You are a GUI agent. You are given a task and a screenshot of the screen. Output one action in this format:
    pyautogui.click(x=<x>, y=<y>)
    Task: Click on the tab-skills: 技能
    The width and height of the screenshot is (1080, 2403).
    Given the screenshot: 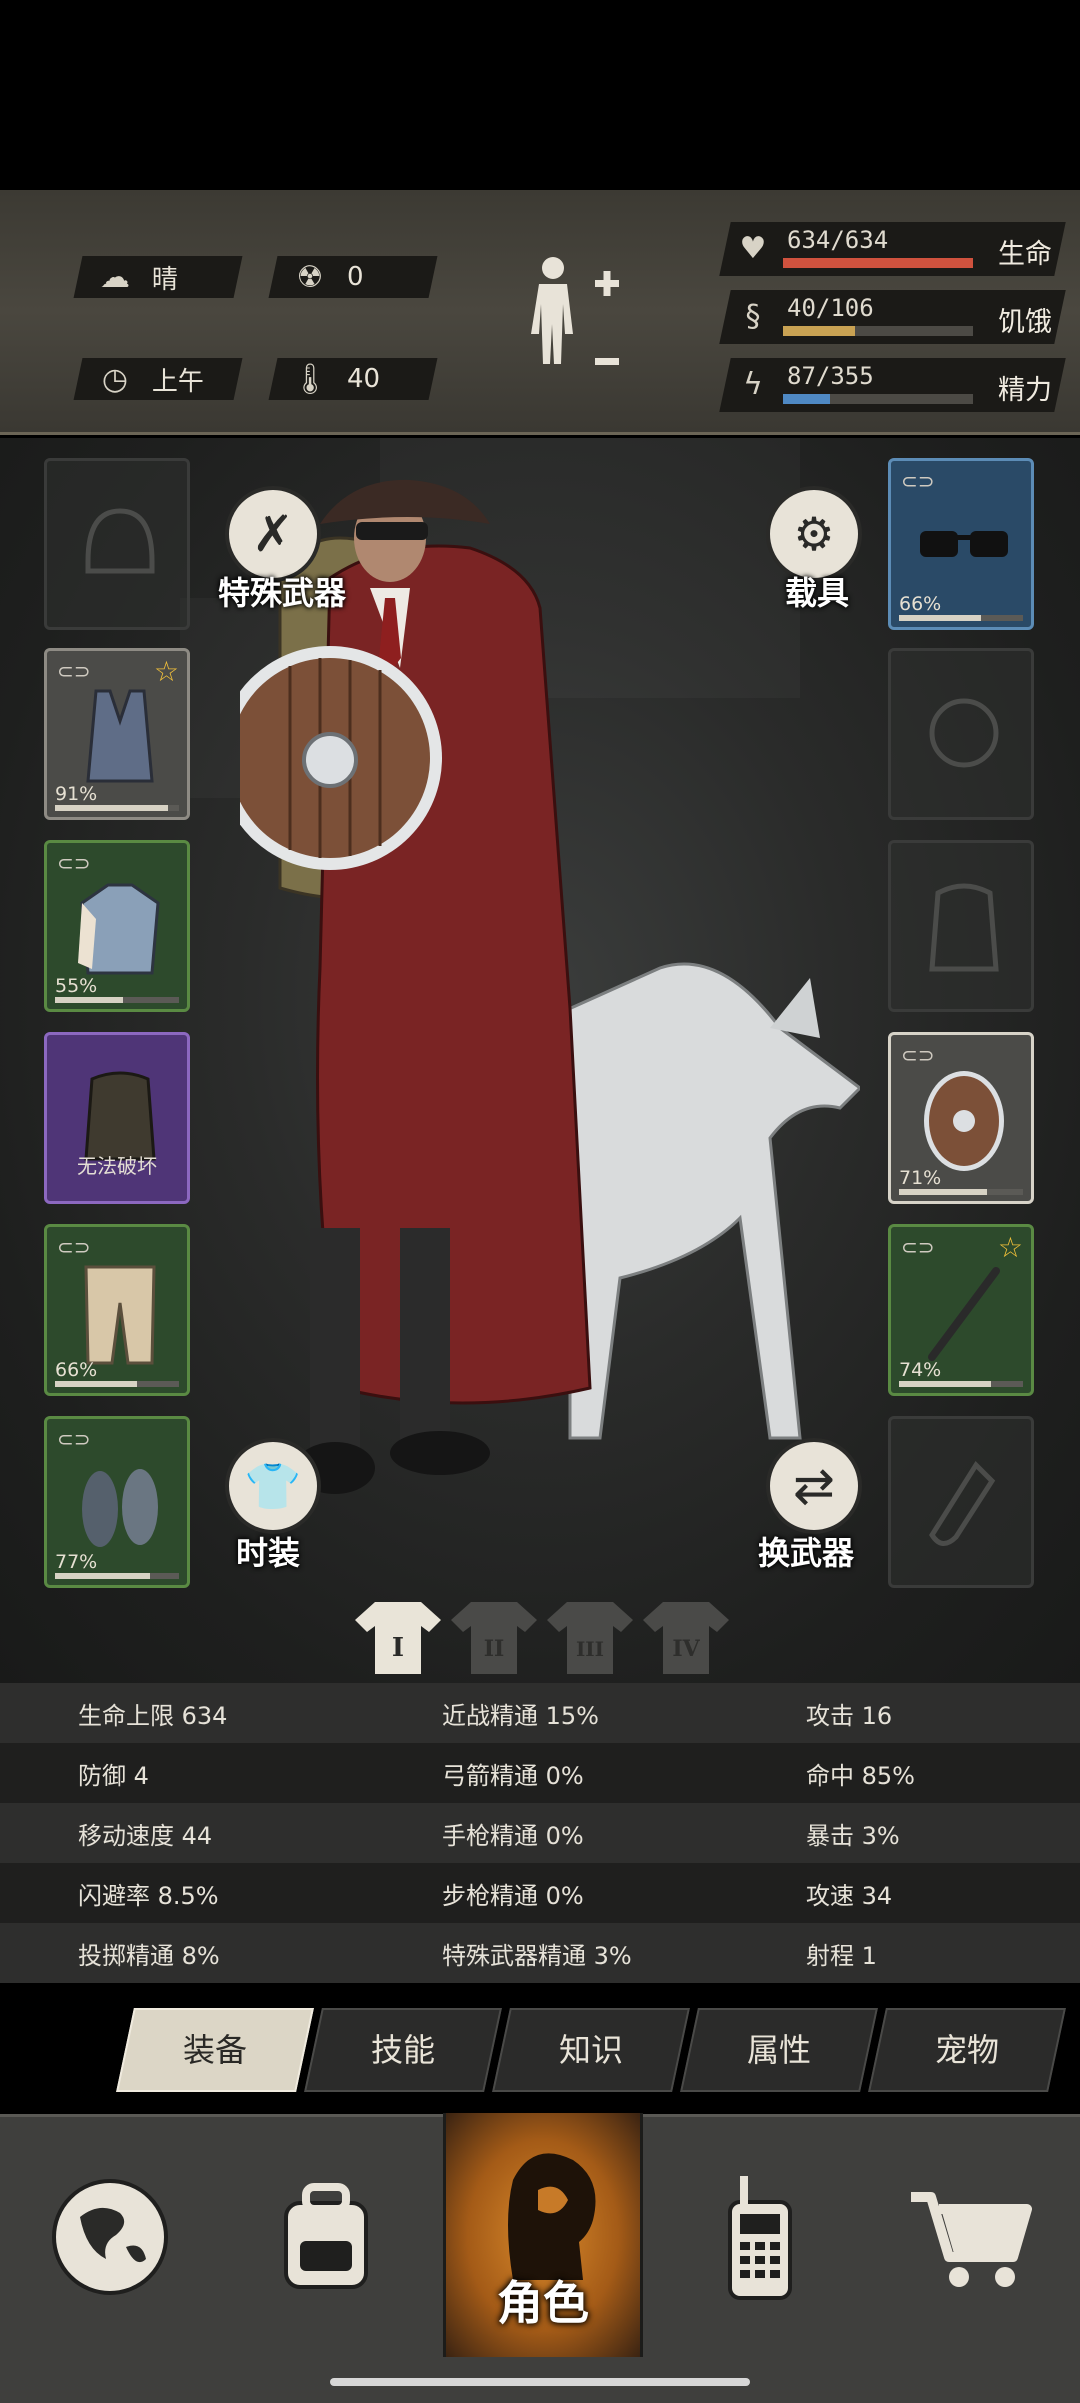 What is the action you would take?
    pyautogui.click(x=403, y=2050)
    